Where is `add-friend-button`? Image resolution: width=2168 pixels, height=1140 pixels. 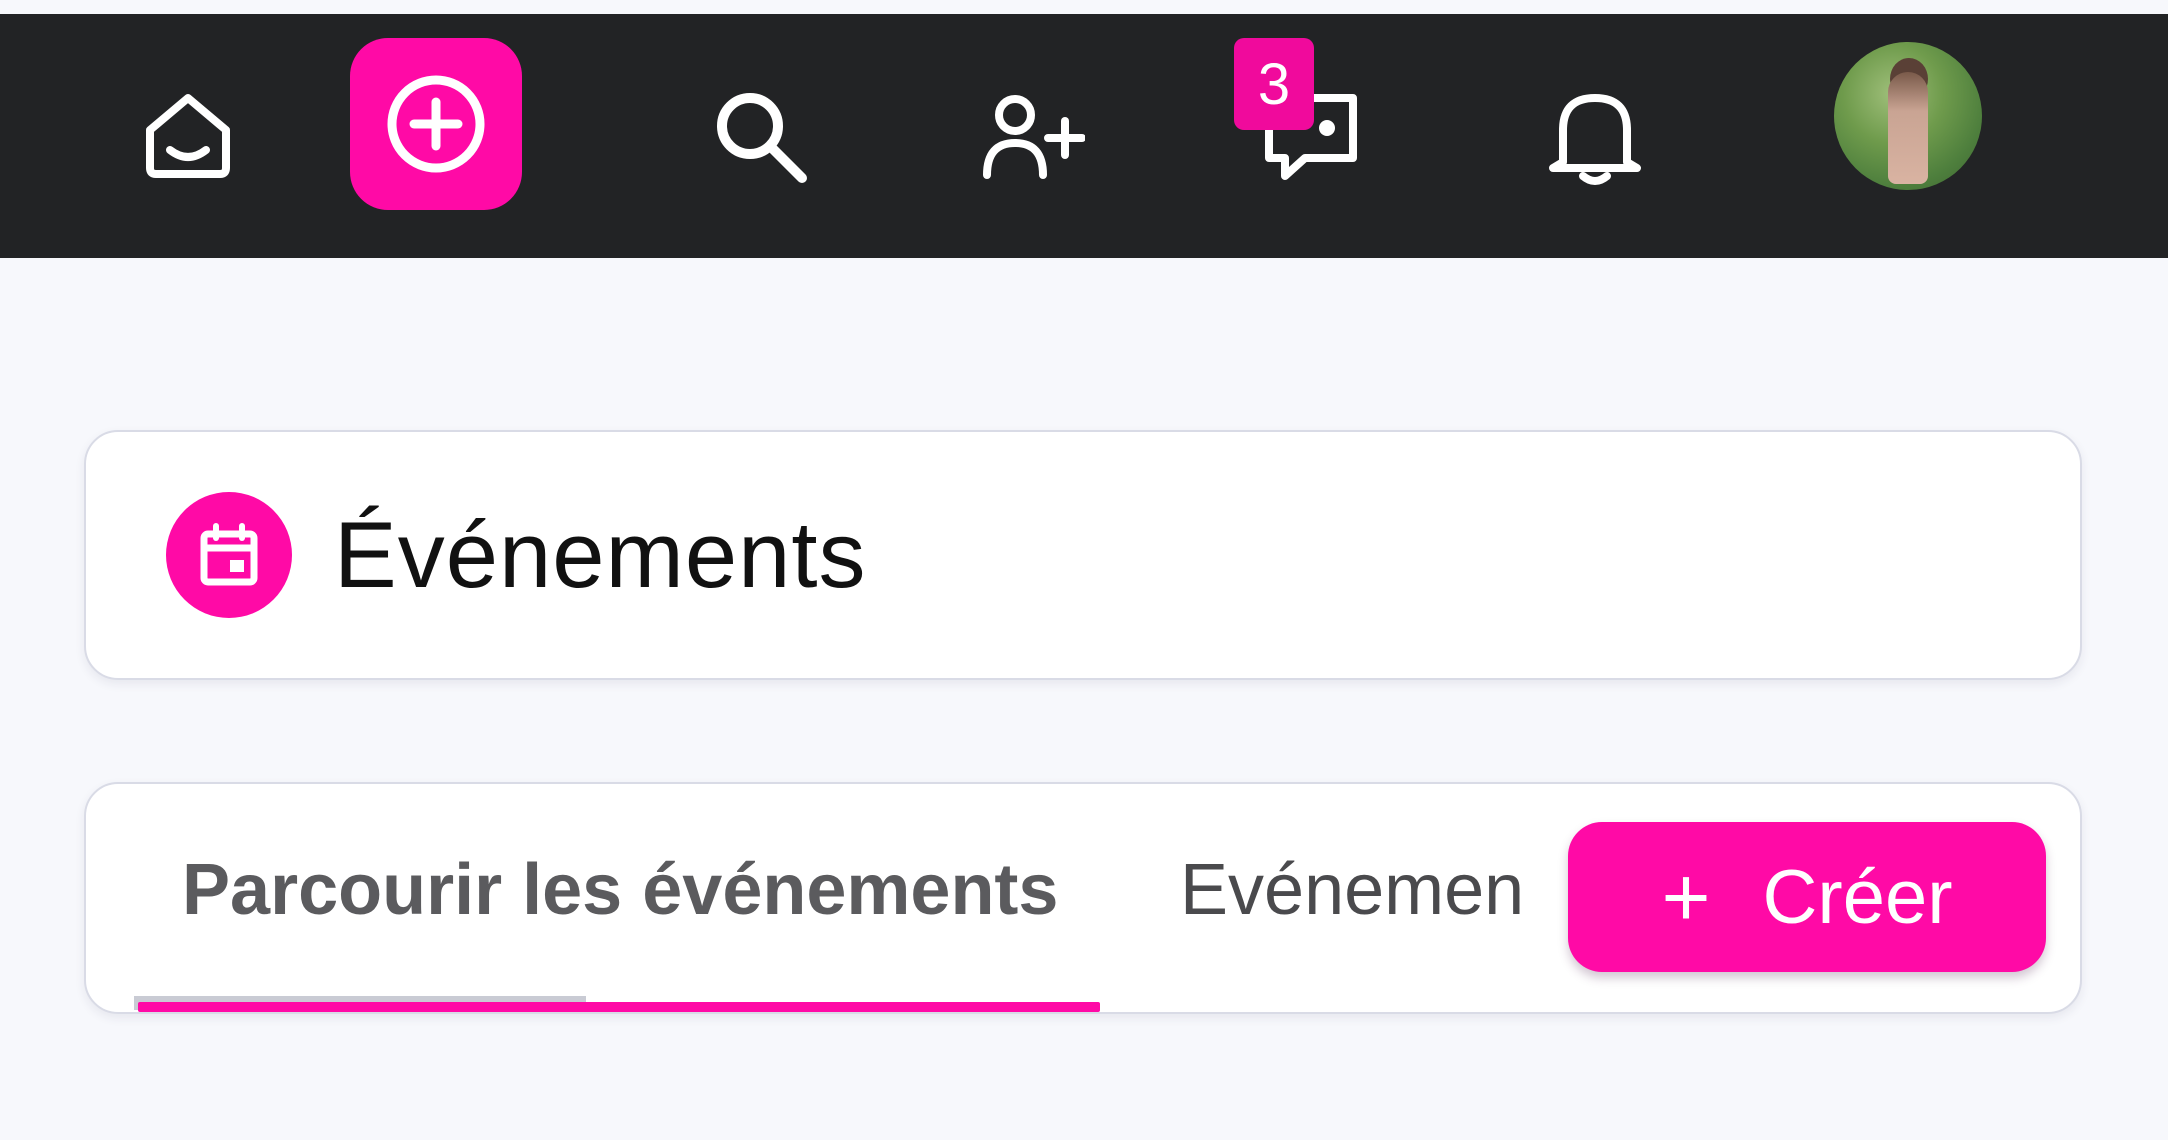
add-friend-button is located at coordinates (1033, 136).